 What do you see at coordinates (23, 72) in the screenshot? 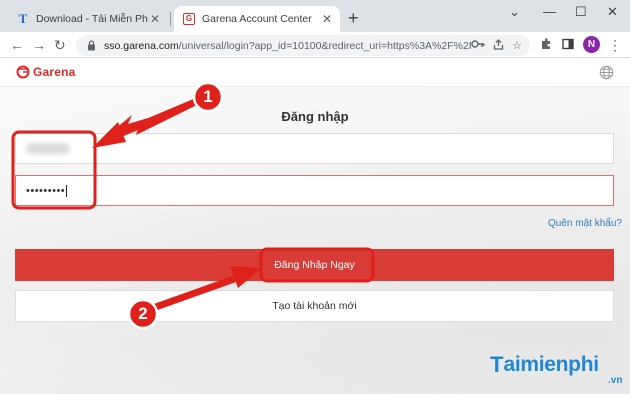
I see `garena-logo-icon` at bounding box center [23, 72].